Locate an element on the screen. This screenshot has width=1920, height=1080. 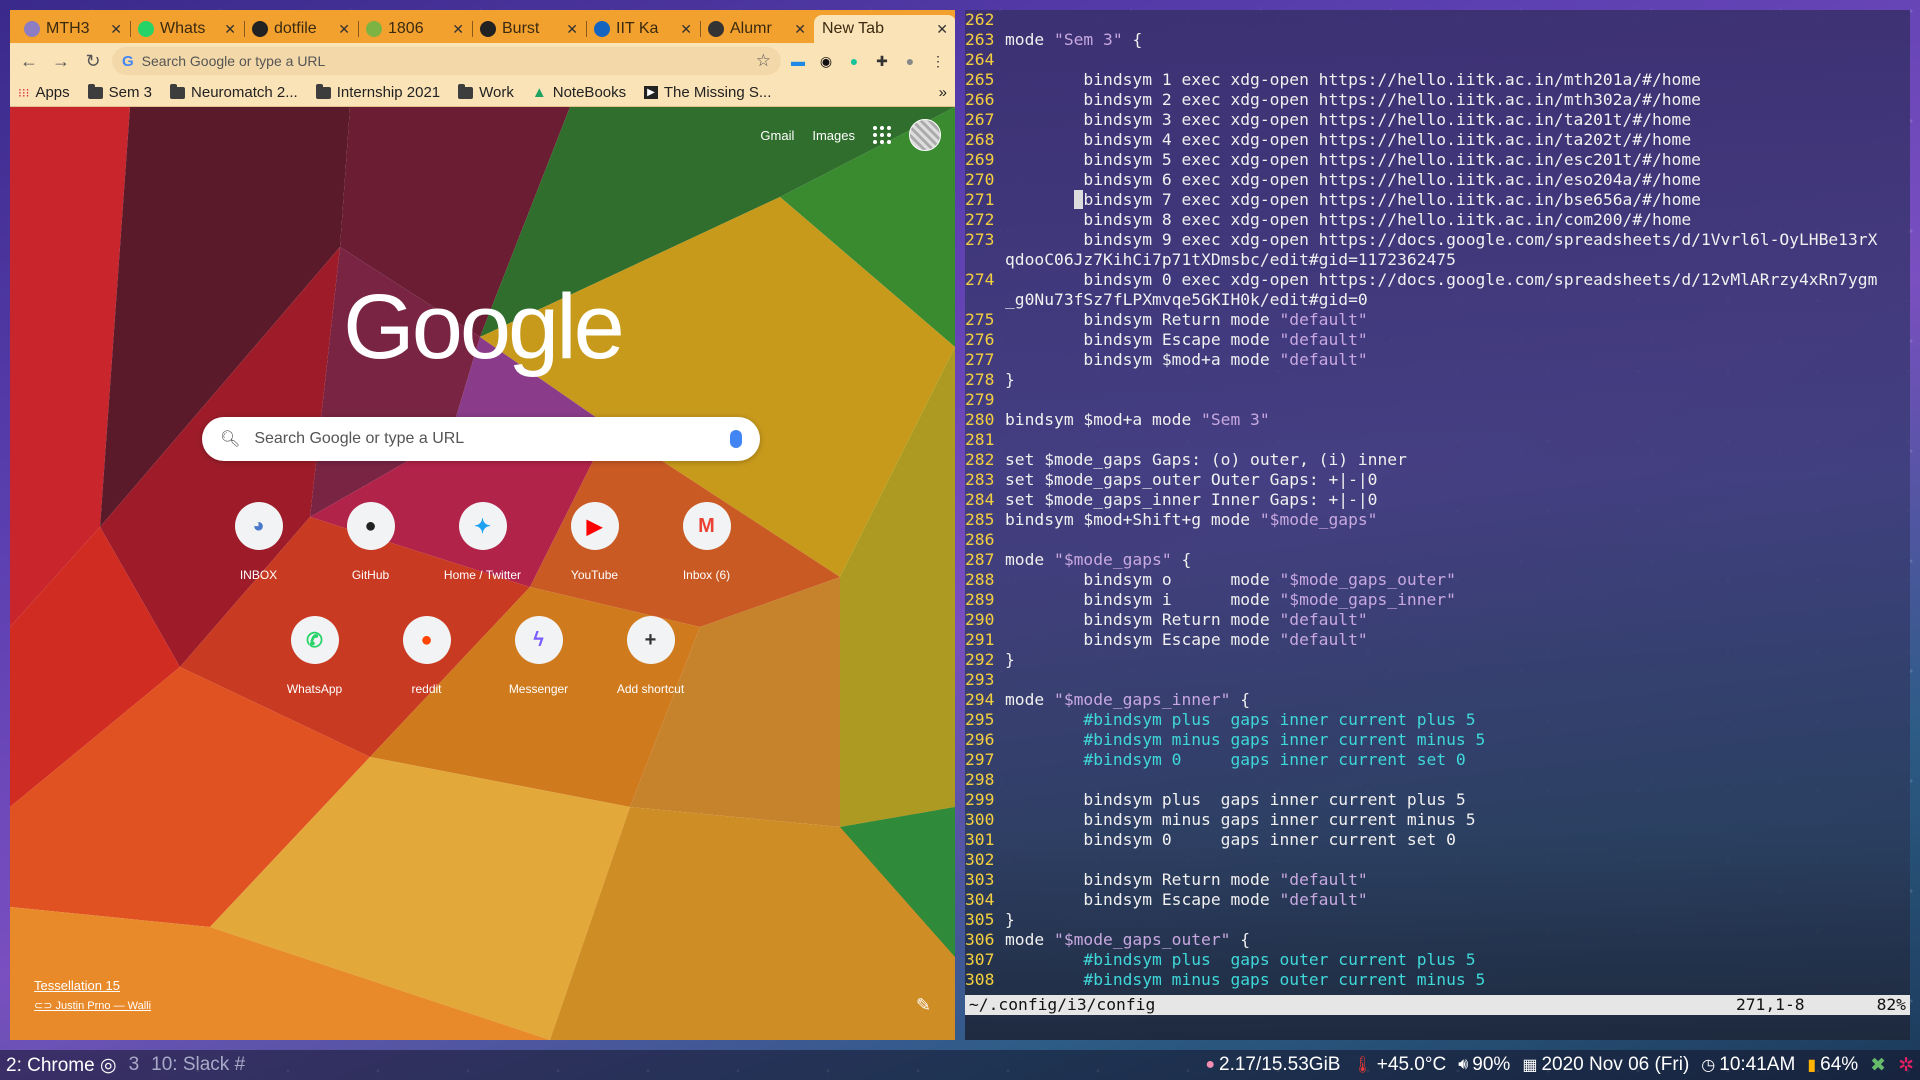
line-code: mode "Sem 3" { is located at coordinates (1457, 40).